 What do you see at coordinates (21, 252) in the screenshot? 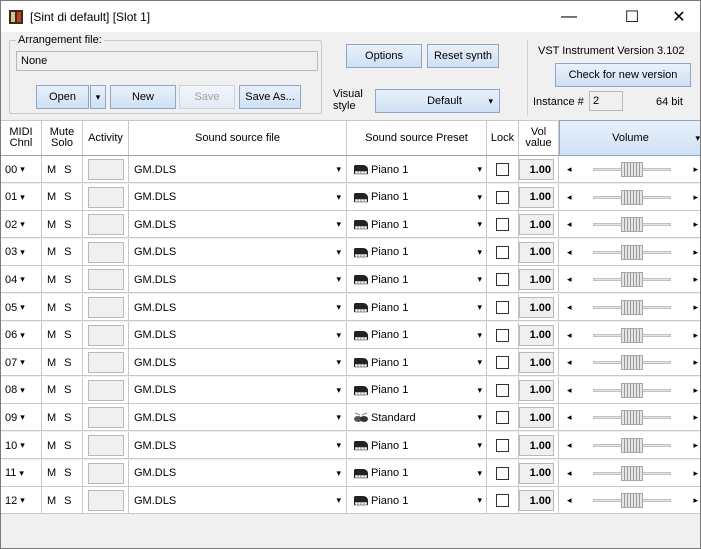
I see `midi-channel-dropdown: 03 ▾` at bounding box center [21, 252].